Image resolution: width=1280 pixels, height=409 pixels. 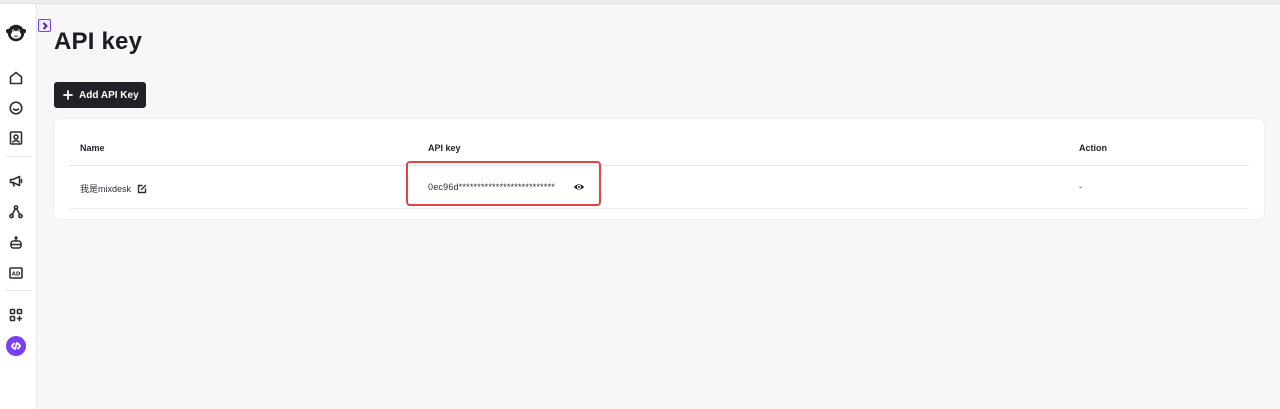 I want to click on table-row-name-cell: 我是mixdesk, so click(x=113, y=188).